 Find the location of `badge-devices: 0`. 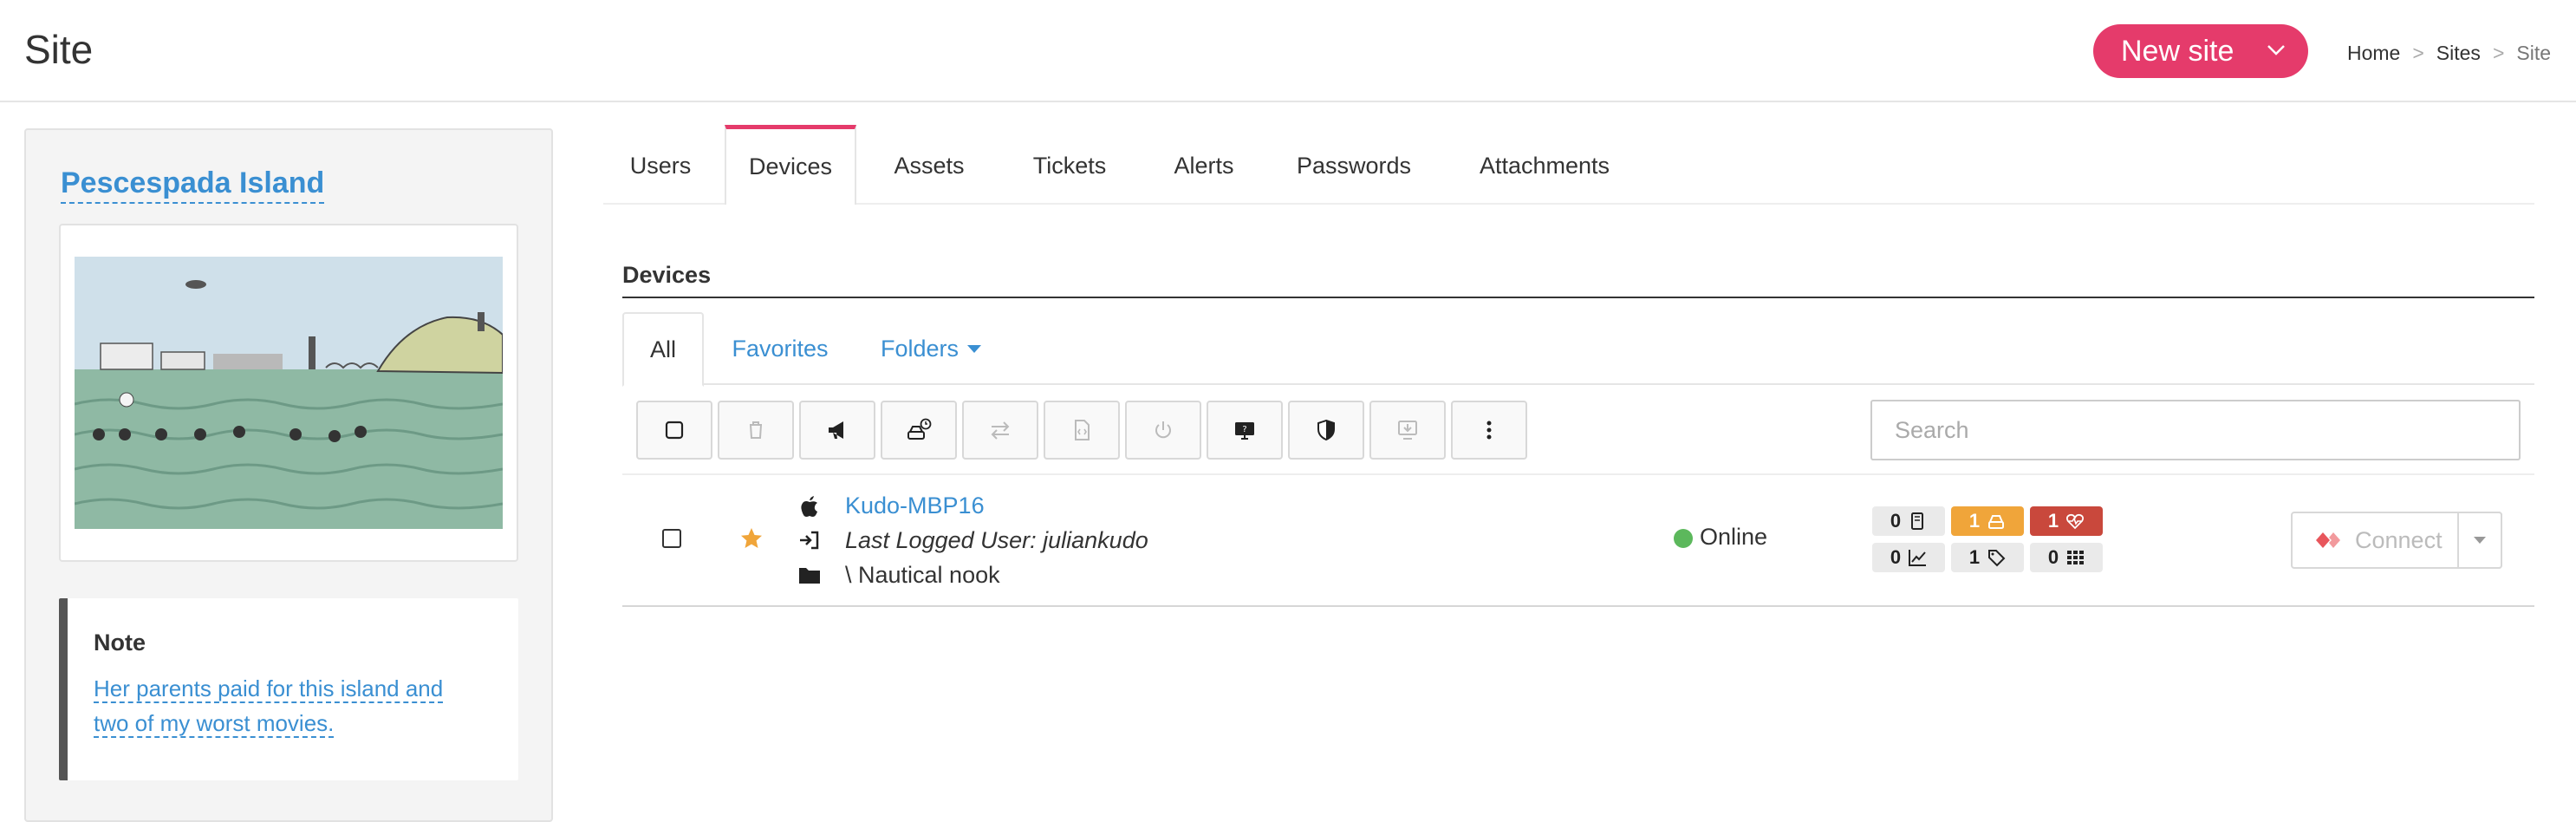

badge-devices: 0 is located at coordinates (1908, 521).